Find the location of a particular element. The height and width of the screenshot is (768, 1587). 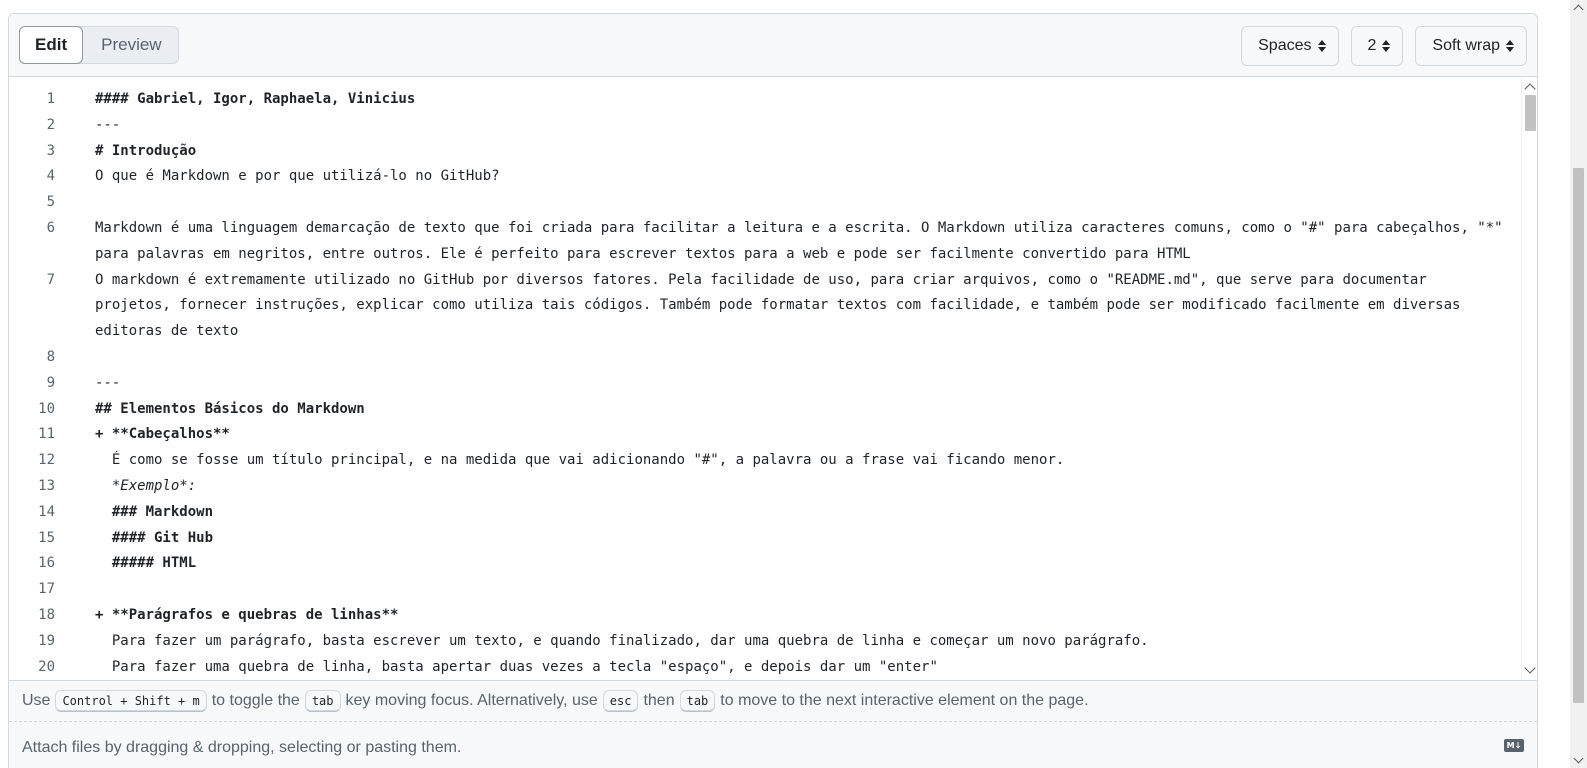

line-number: 15 is located at coordinates (46, 537).